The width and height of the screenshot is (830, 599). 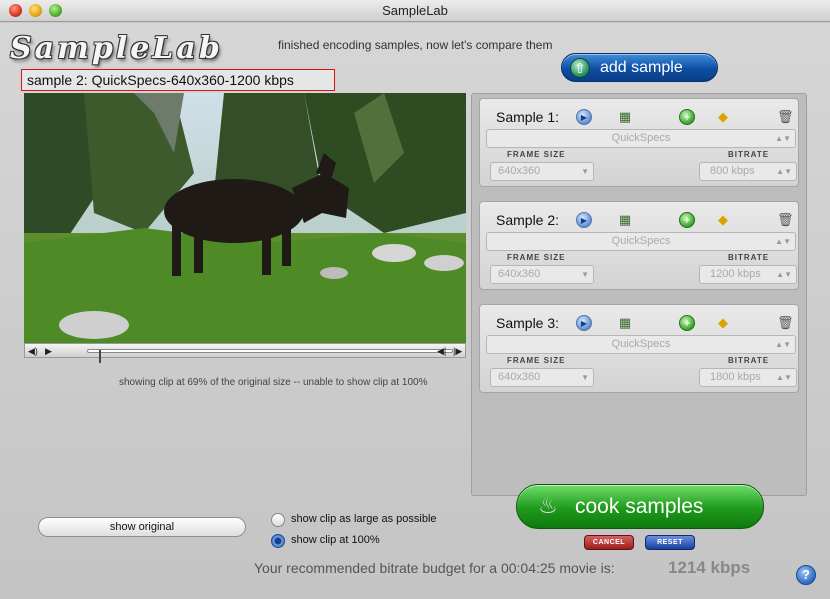 What do you see at coordinates (670, 542) in the screenshot?
I see `reset-button: RESET` at bounding box center [670, 542].